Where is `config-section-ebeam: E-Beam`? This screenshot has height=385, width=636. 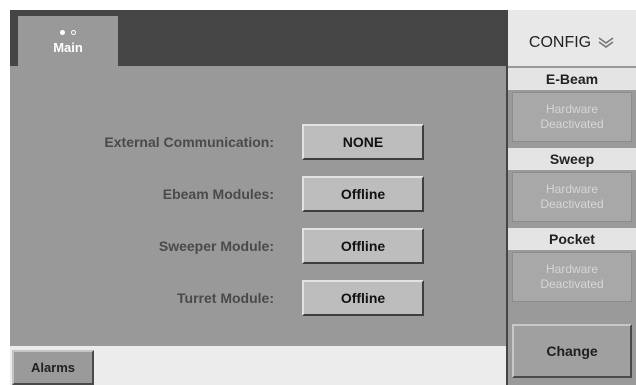 config-section-ebeam: E-Beam is located at coordinates (572, 79).